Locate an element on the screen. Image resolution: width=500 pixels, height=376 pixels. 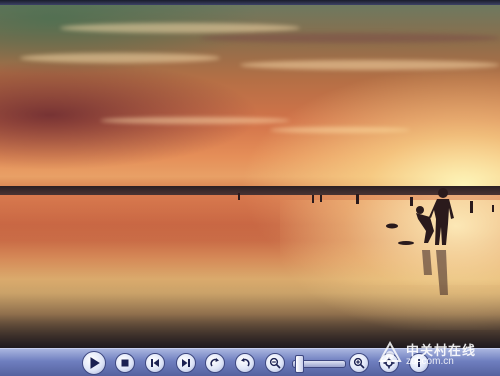
zoom-out-button is located at coordinates (275, 363).